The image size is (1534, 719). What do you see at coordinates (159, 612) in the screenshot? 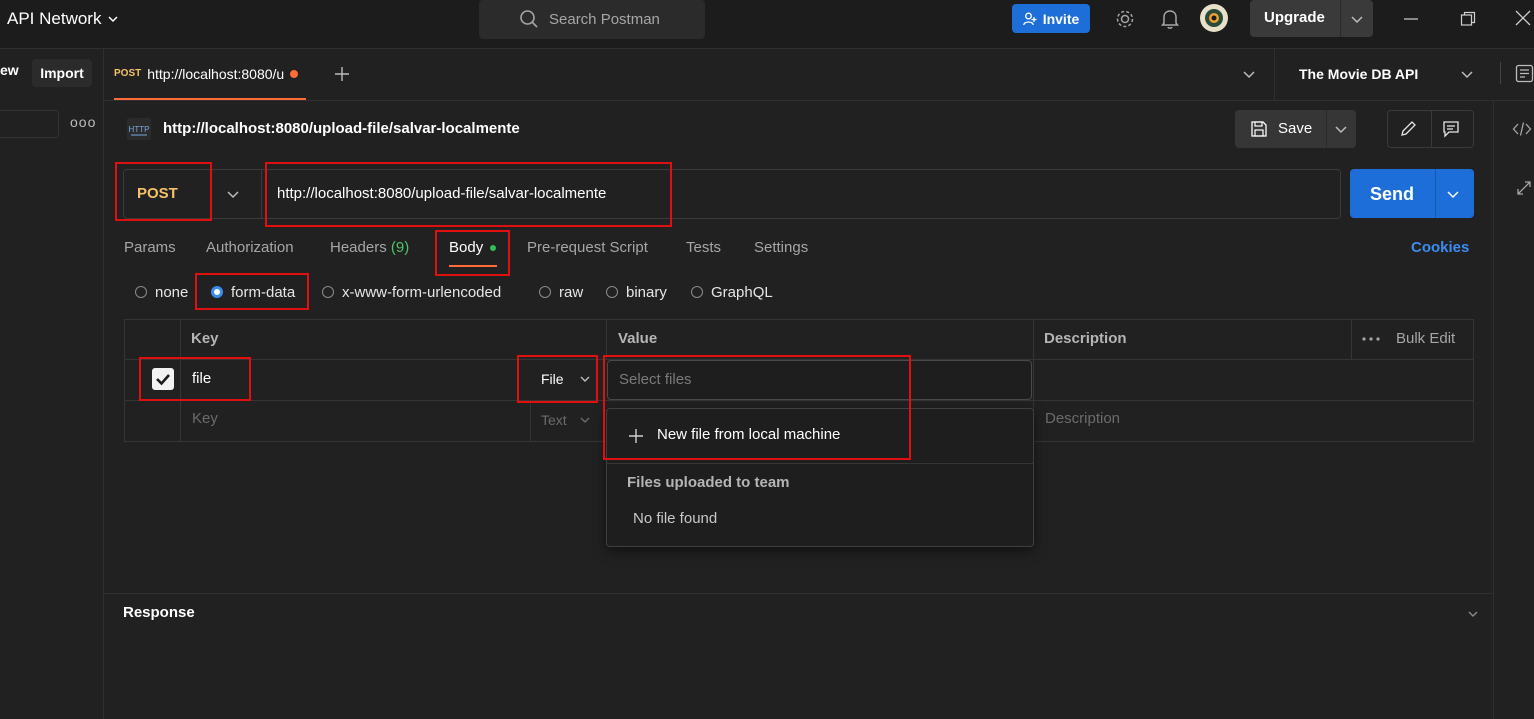
I see `response-title: Response` at bounding box center [159, 612].